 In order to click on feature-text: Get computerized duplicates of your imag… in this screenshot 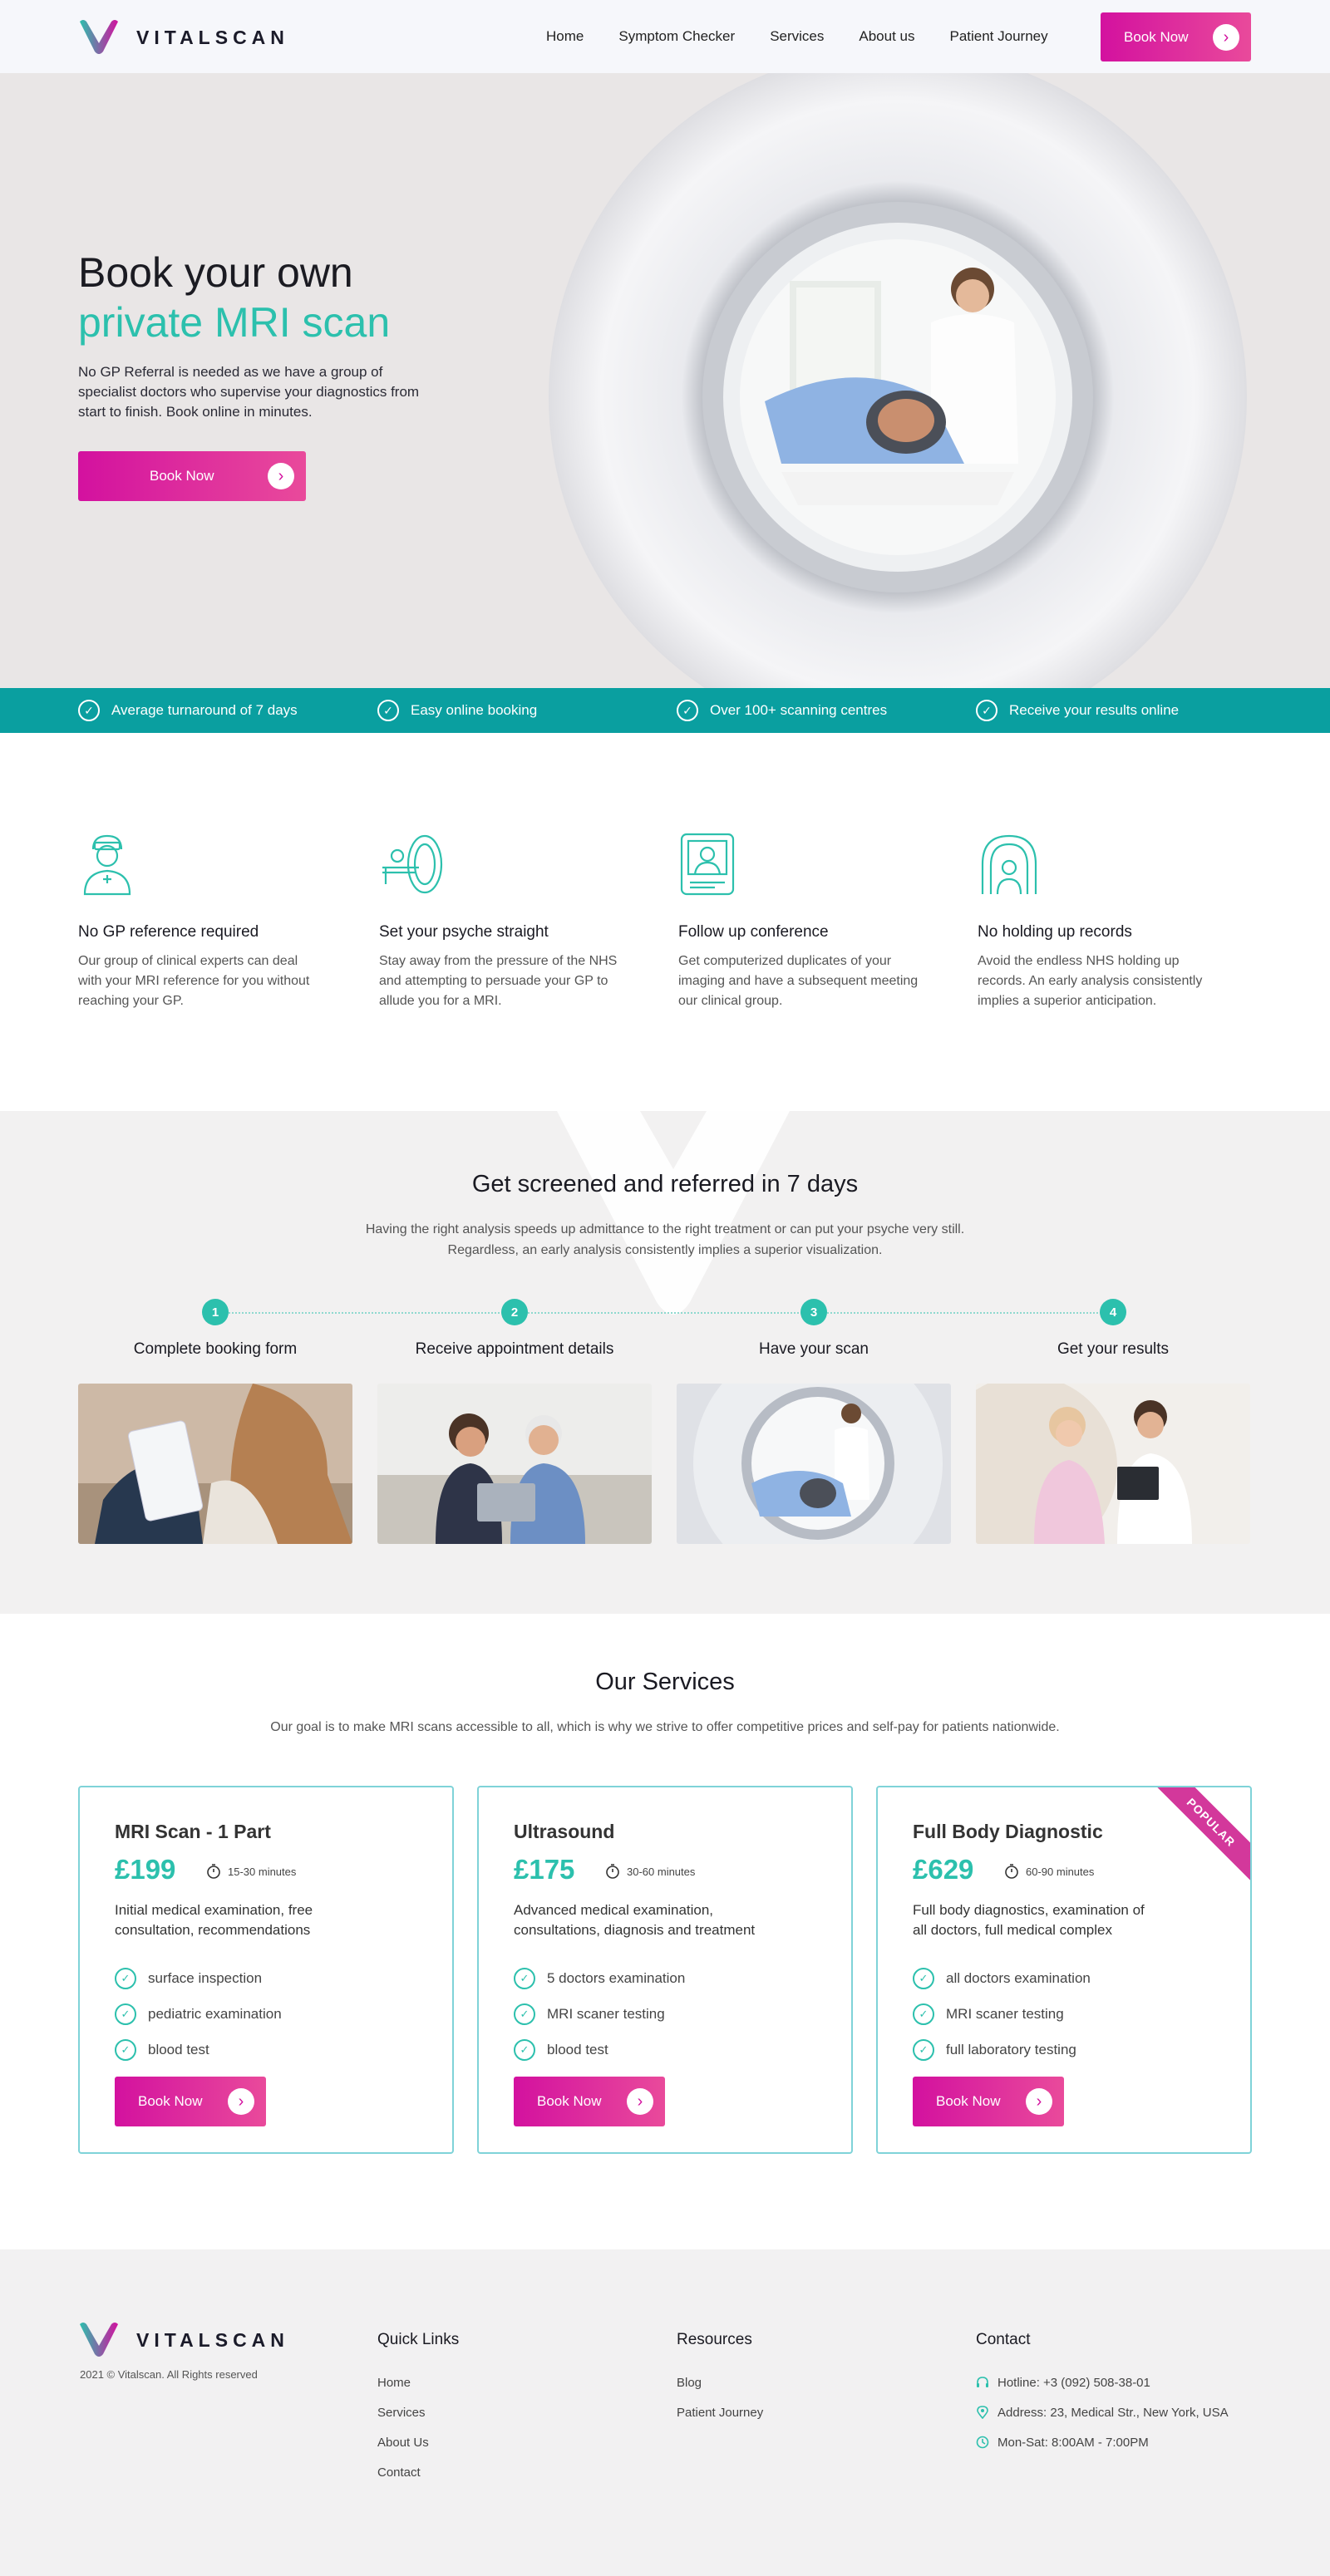, I will do `click(798, 981)`.